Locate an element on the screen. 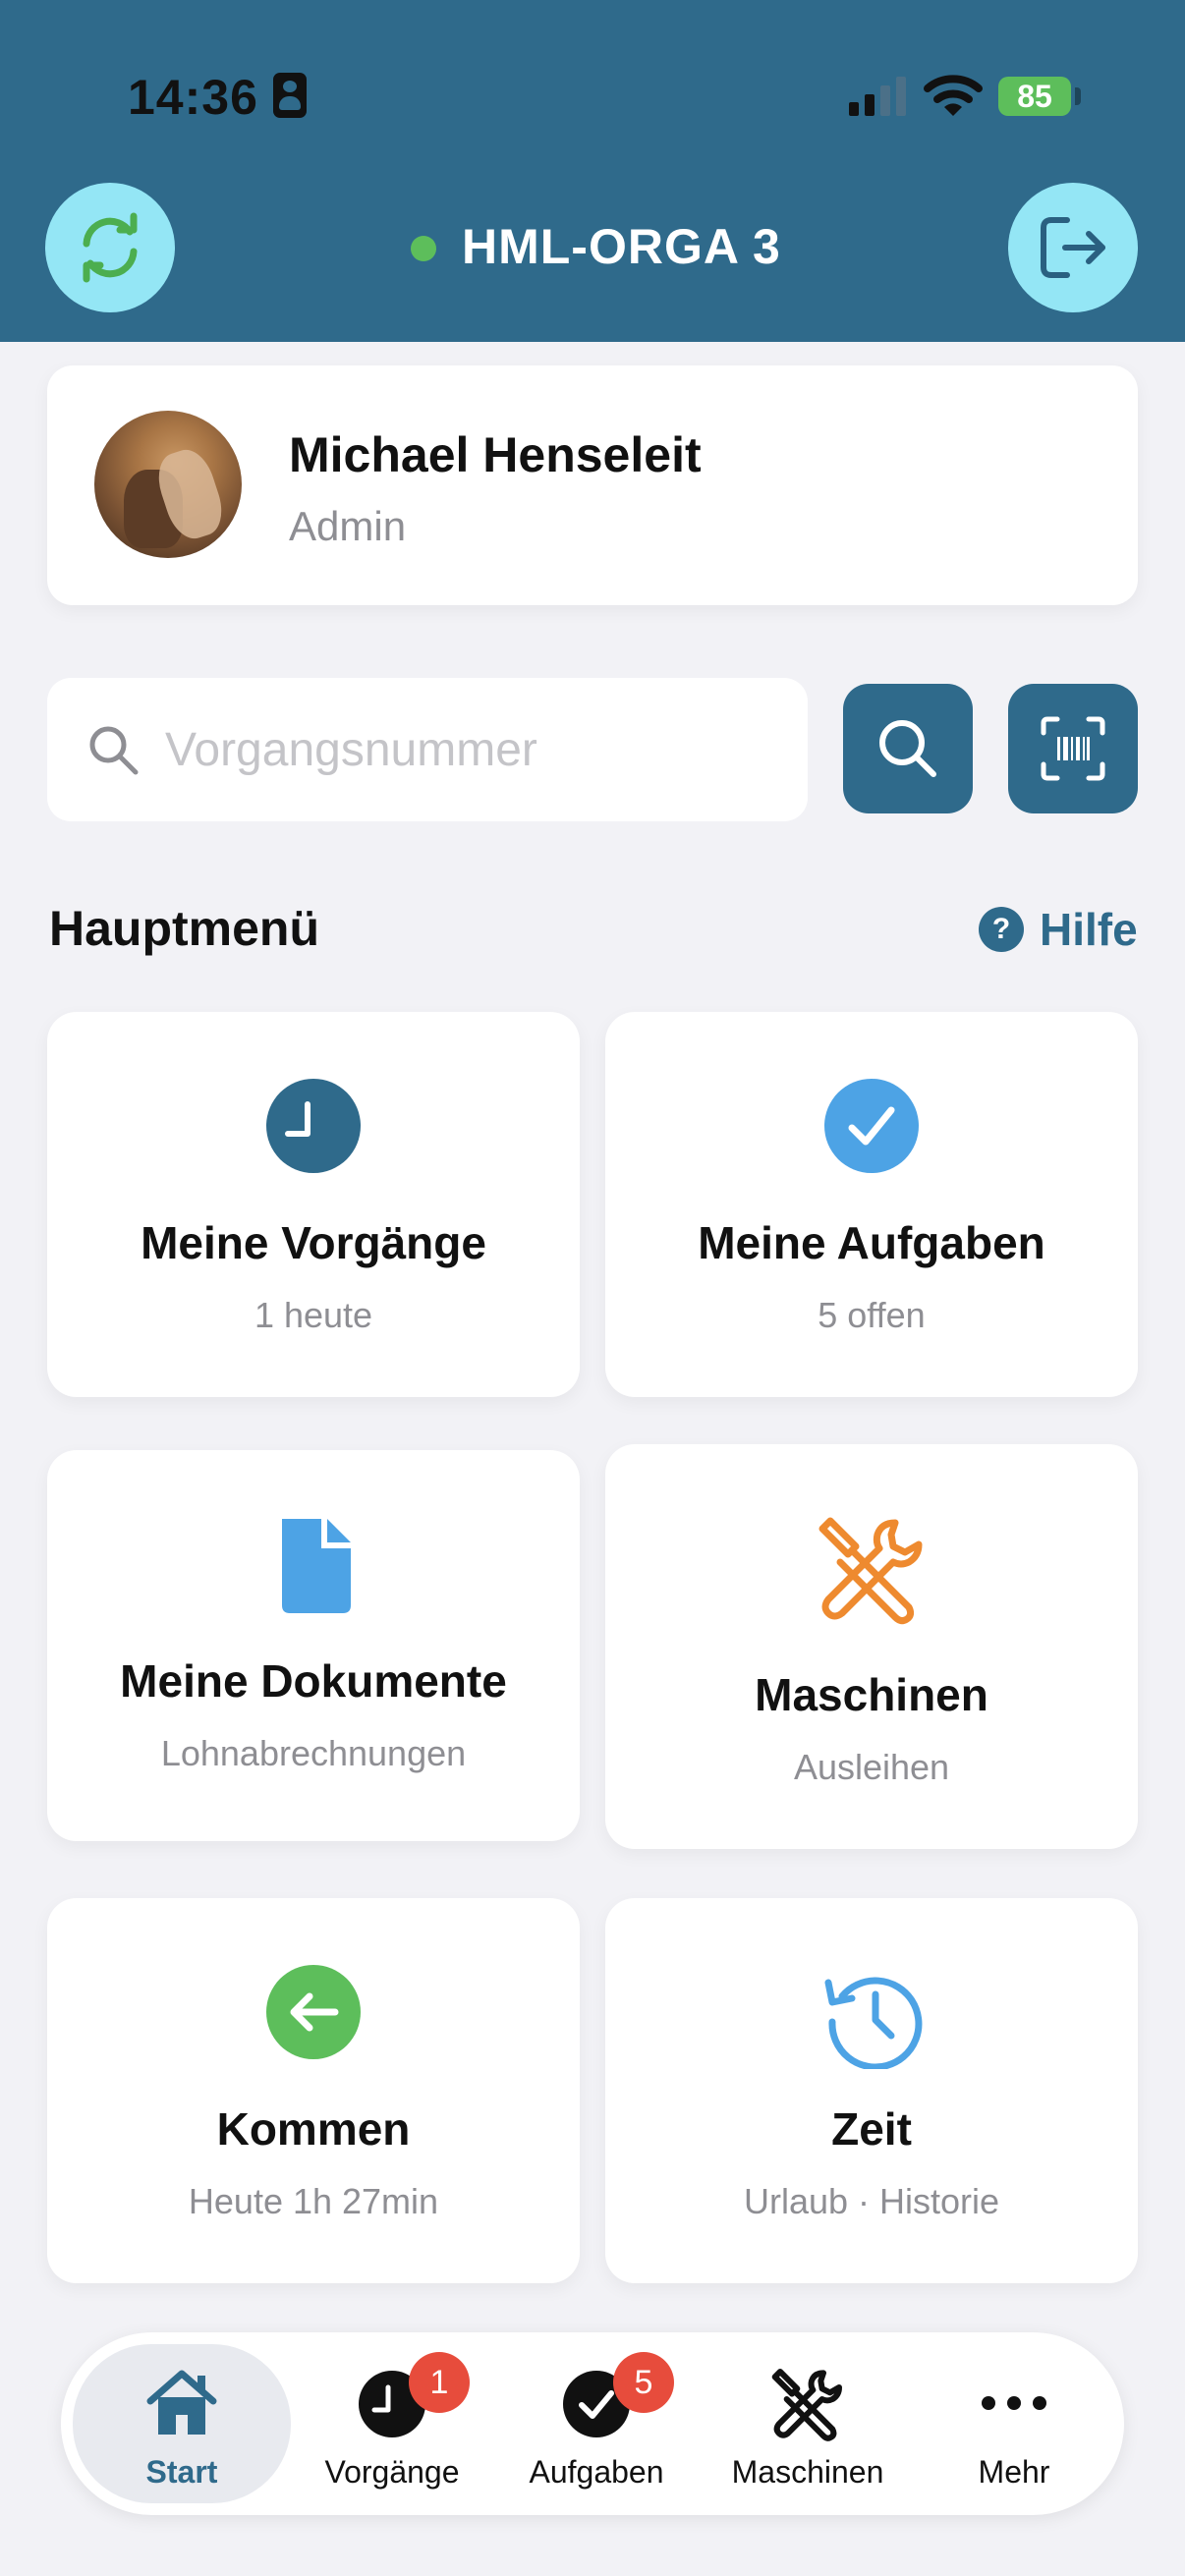 This screenshot has width=1185, height=2576. nav-item-maschinen: Maschinen is located at coordinates (808, 2423).